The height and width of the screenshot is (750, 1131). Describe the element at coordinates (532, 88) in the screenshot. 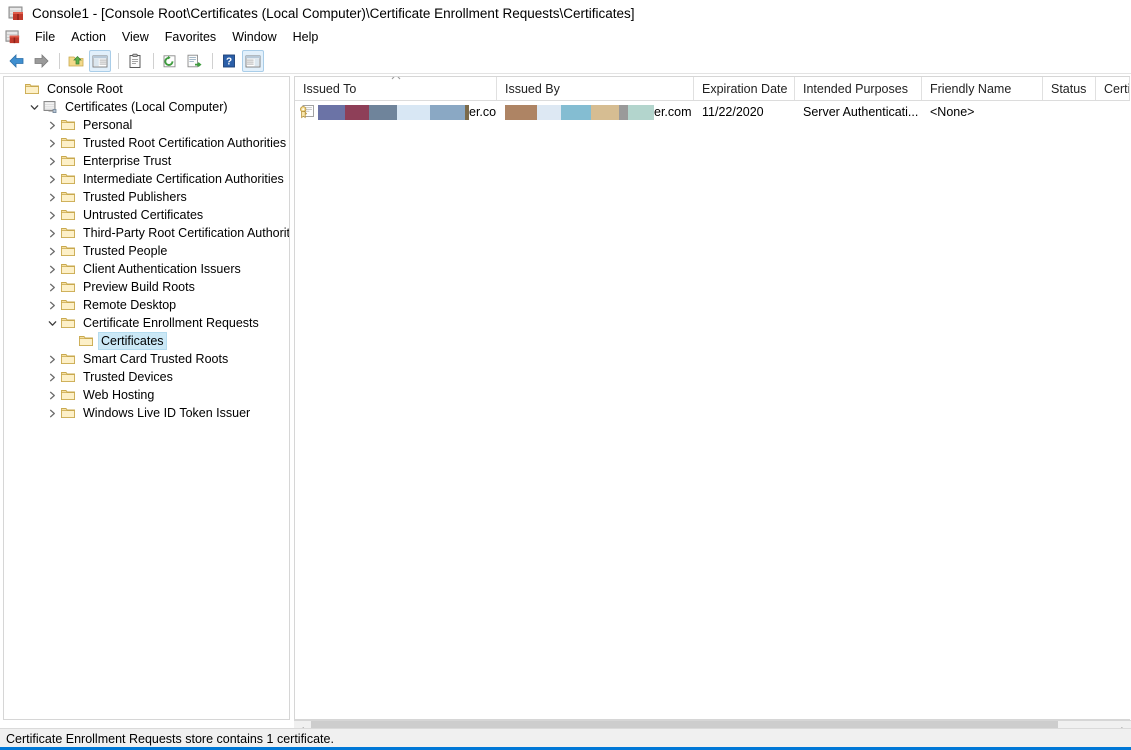

I see `column-header-label: Issued By` at that location.